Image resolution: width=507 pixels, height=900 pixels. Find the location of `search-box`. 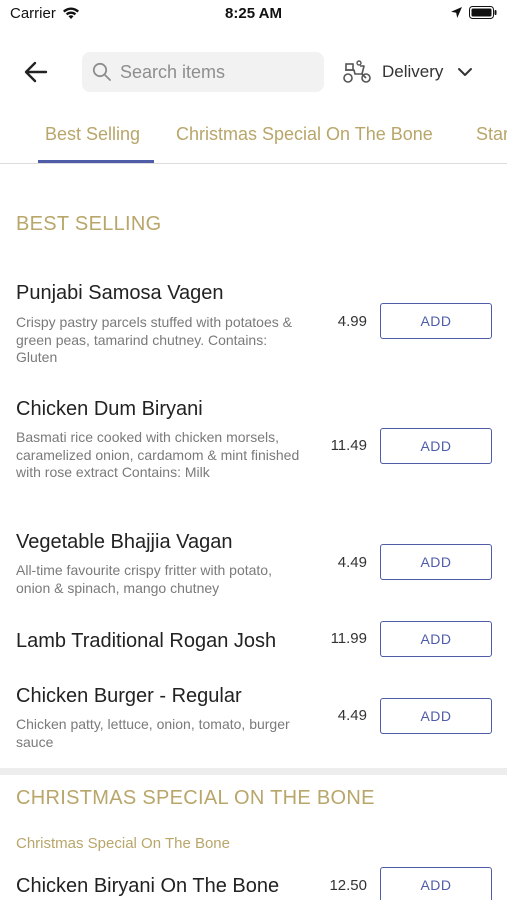

search-box is located at coordinates (203, 72).